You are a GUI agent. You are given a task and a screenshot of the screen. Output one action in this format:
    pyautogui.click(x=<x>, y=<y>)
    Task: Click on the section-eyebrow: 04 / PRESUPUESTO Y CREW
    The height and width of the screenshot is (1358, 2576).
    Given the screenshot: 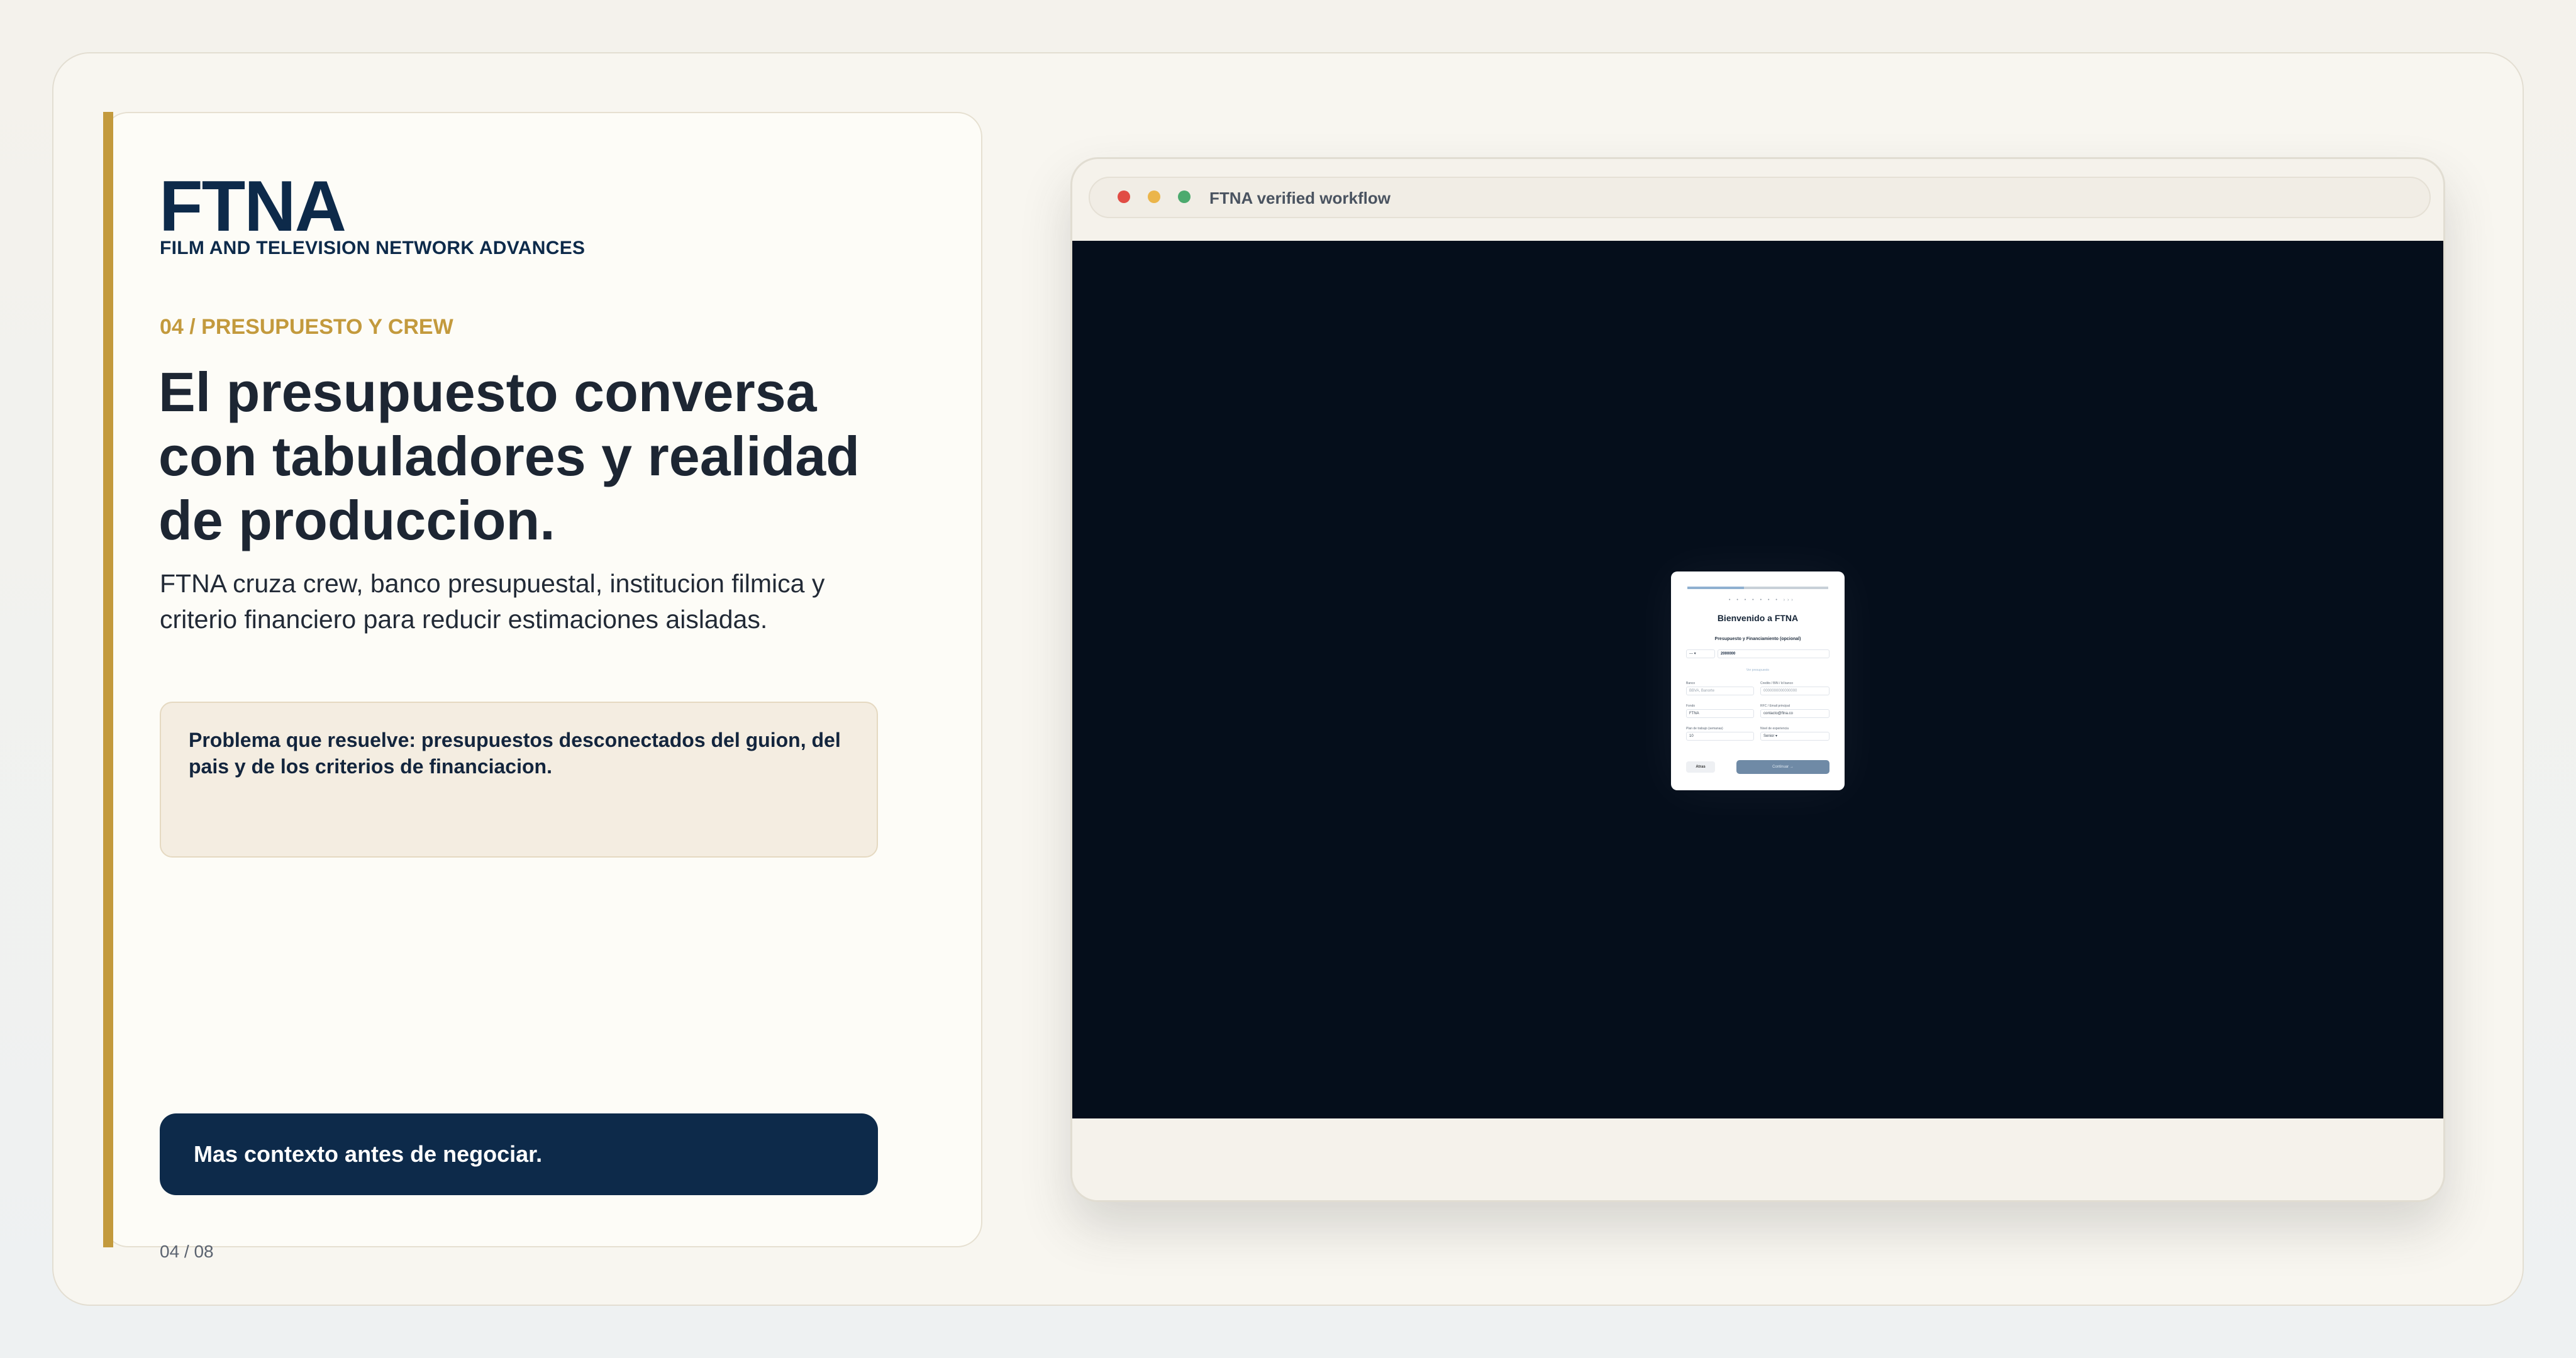 What is the action you would take?
    pyautogui.click(x=306, y=327)
    